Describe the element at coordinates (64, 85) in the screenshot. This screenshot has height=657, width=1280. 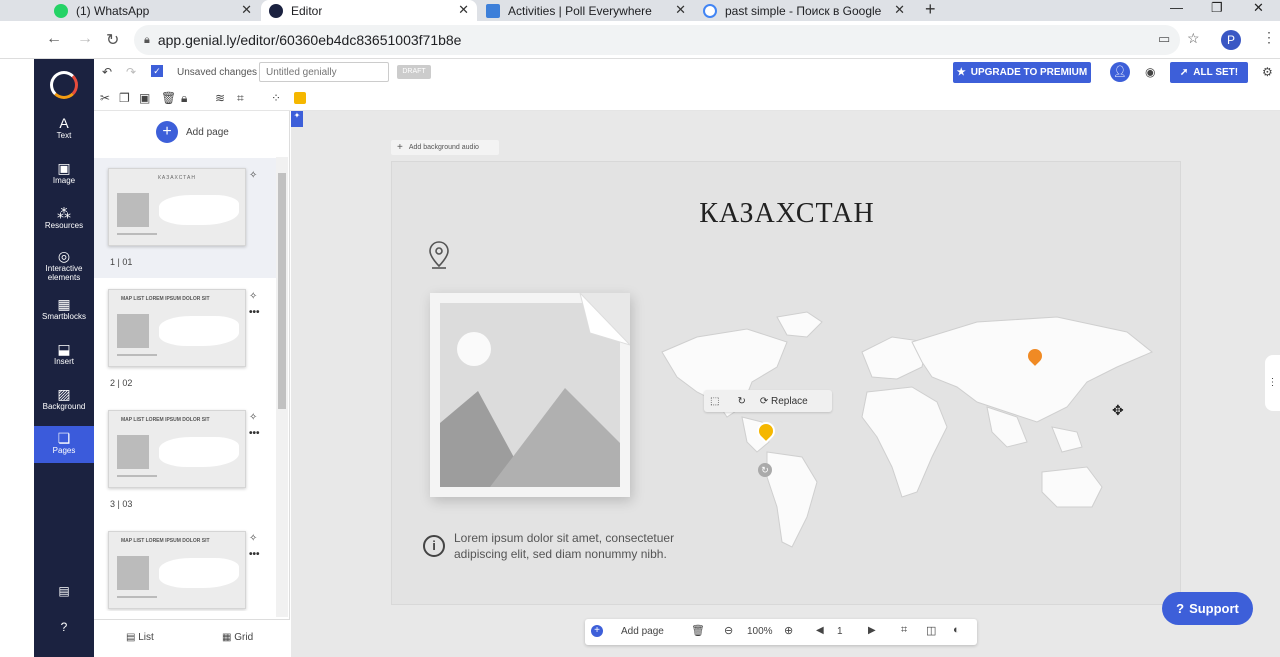
I see `genially-logo` at that location.